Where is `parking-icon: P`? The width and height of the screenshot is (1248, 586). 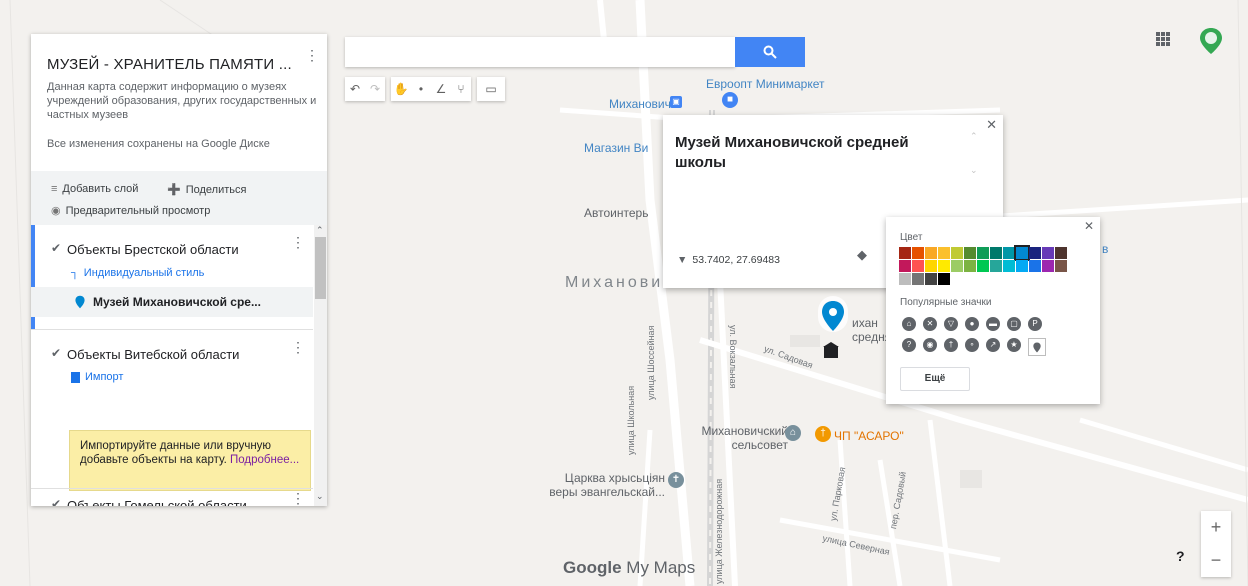
parking-icon: P is located at coordinates (1035, 324).